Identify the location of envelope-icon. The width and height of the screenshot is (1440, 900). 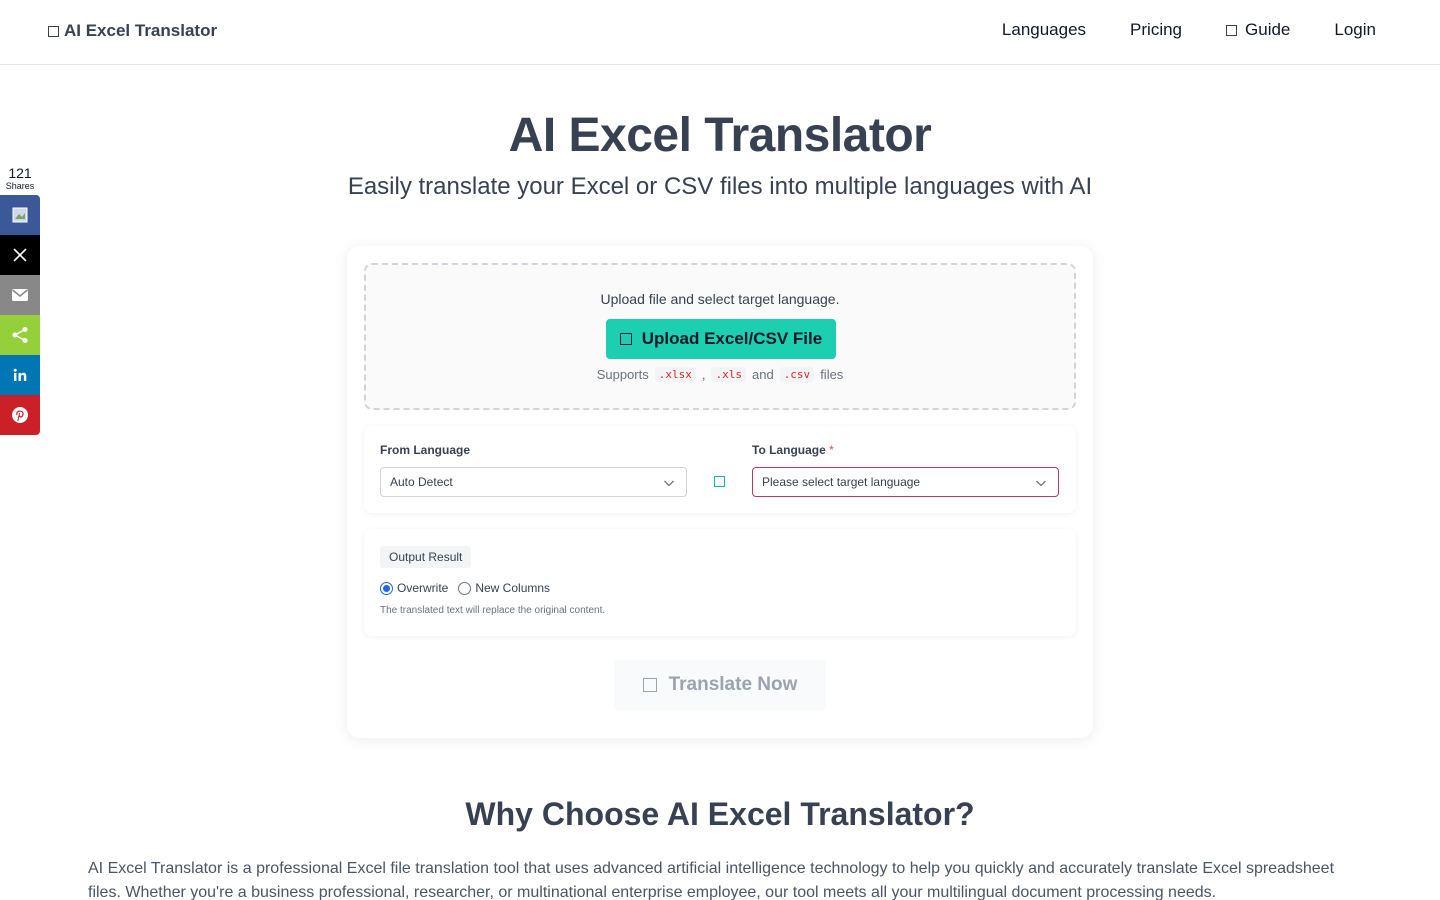
(20, 295).